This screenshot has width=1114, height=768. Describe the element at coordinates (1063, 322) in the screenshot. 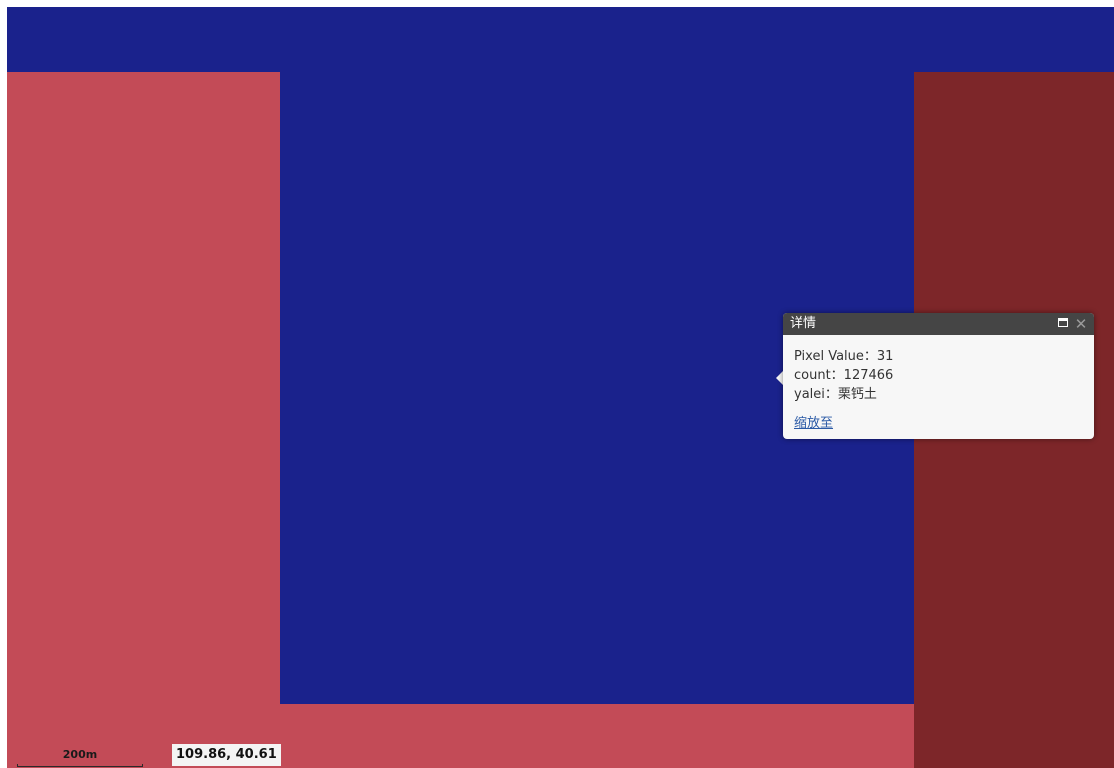

I see `maximize-icon` at that location.